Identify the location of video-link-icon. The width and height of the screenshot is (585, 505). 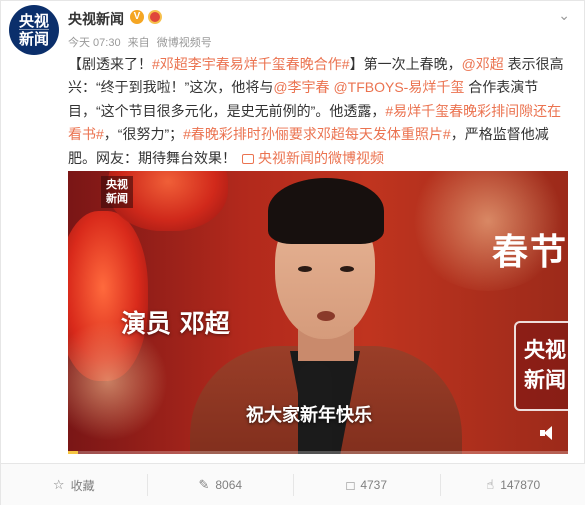
(248, 158).